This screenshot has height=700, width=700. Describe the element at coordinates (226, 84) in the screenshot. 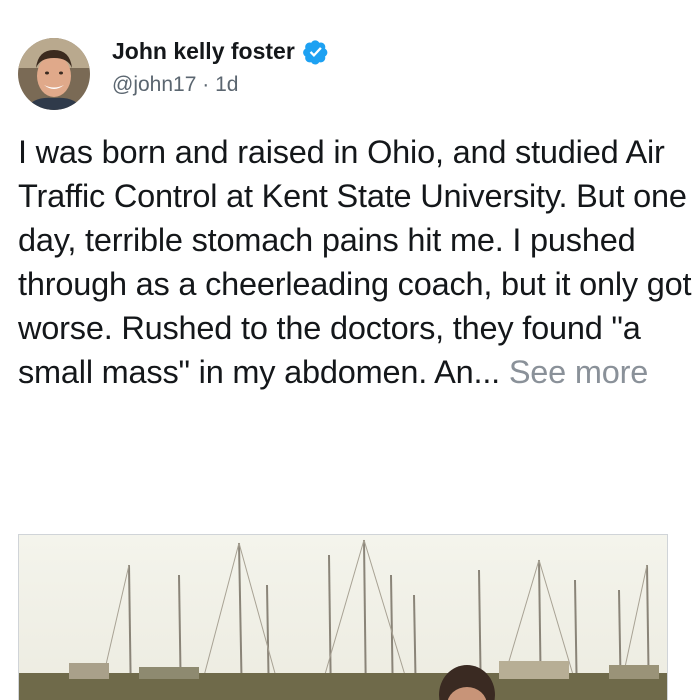

I see `post-time: 1d` at that location.